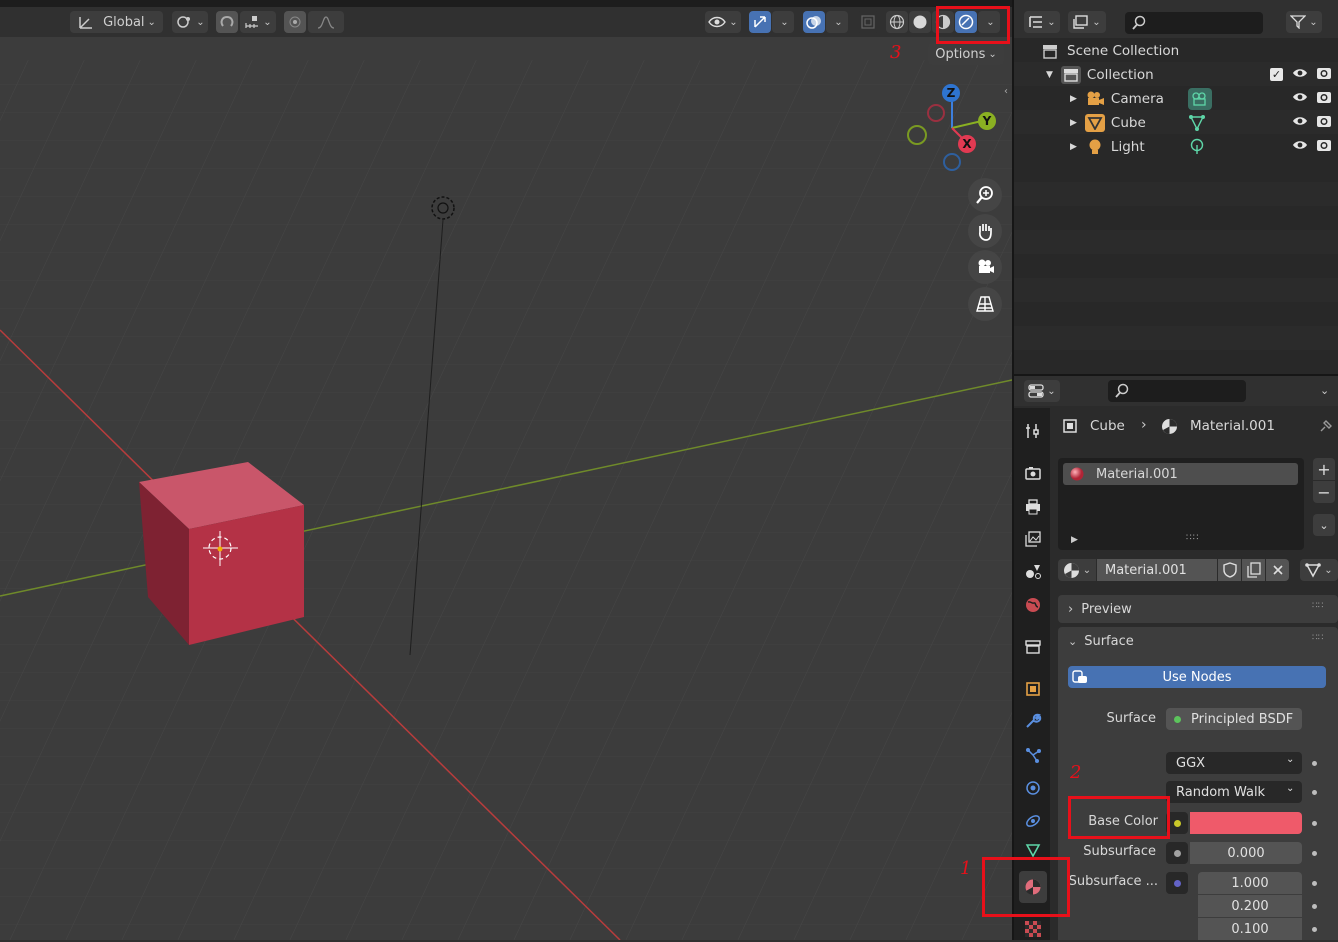 Image resolution: width=1338 pixels, height=942 pixels. What do you see at coordinates (1177, 883) in the screenshot?
I see `subsurface-radius-socket-button` at bounding box center [1177, 883].